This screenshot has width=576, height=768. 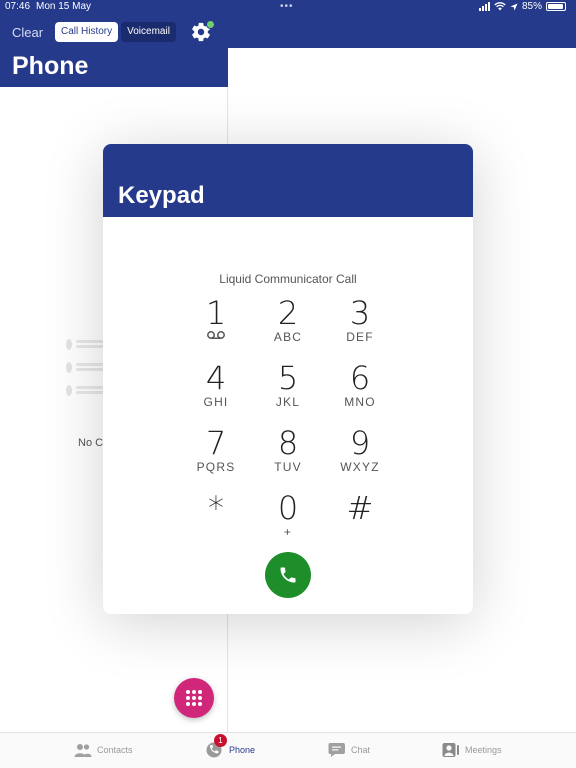 I want to click on call-button, so click(x=288, y=575).